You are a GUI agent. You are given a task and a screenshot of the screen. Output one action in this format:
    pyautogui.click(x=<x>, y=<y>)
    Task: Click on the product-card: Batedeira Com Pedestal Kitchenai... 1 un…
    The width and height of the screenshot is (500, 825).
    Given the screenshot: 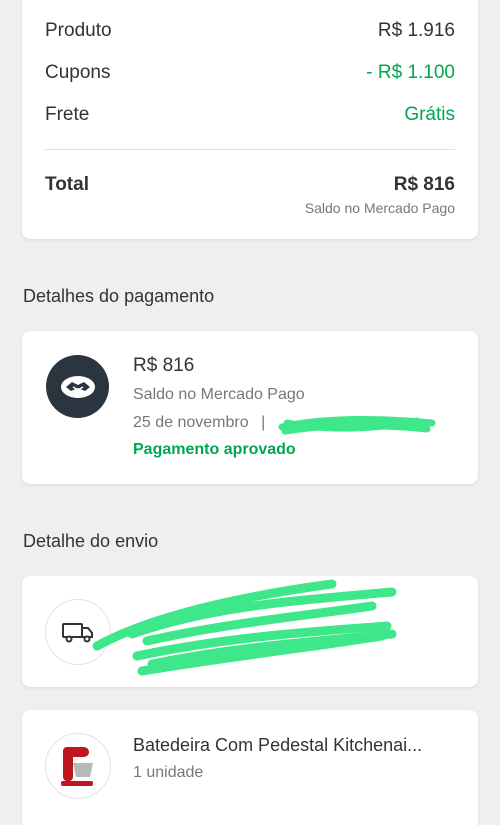 What is the action you would take?
    pyautogui.click(x=250, y=767)
    